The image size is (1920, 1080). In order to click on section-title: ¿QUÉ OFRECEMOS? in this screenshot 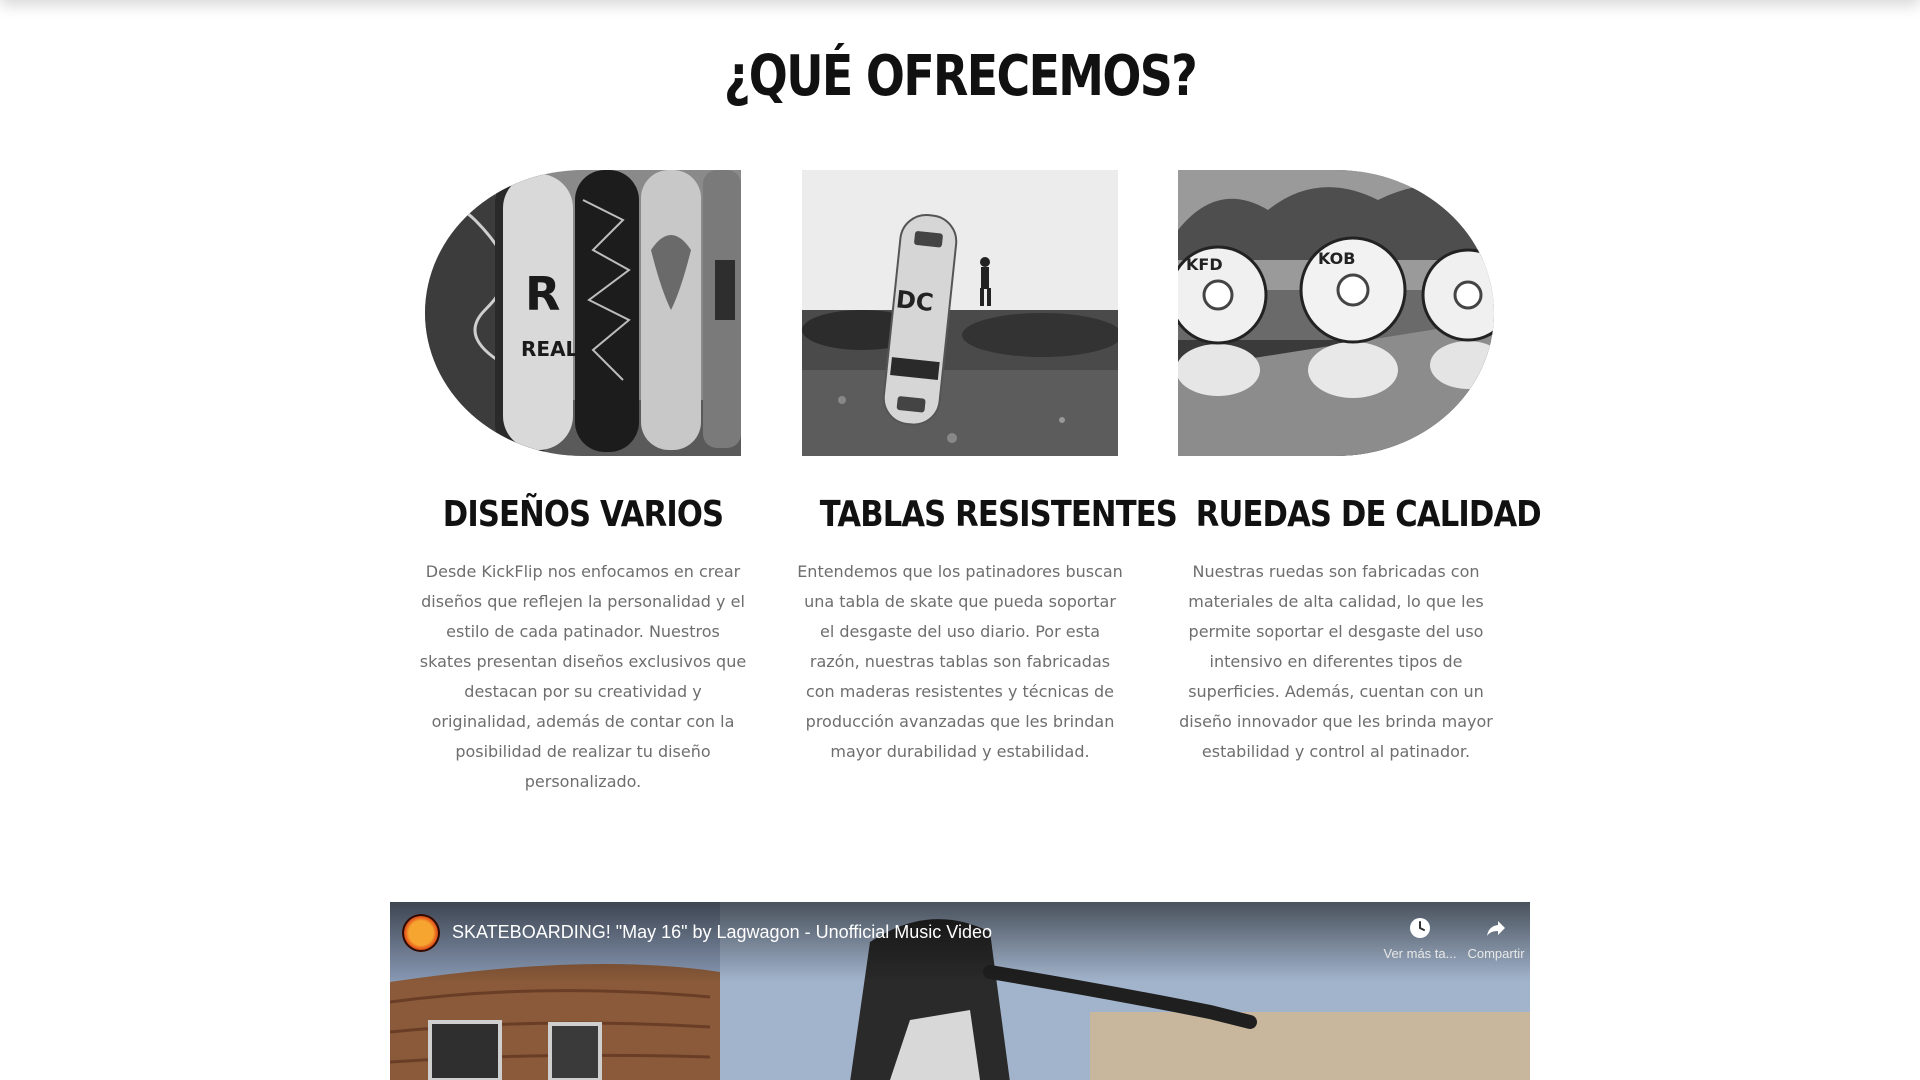, I will do `click(960, 76)`.